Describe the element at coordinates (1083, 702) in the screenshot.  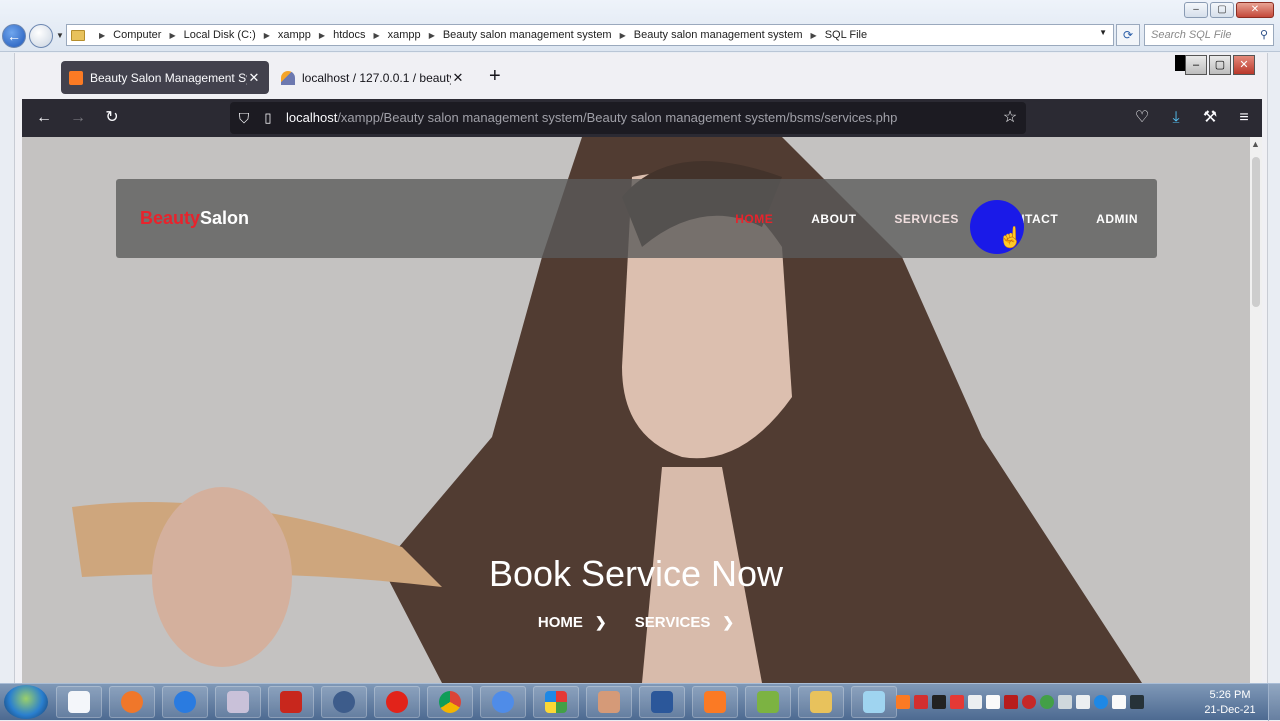
I see `volume-icon` at that location.